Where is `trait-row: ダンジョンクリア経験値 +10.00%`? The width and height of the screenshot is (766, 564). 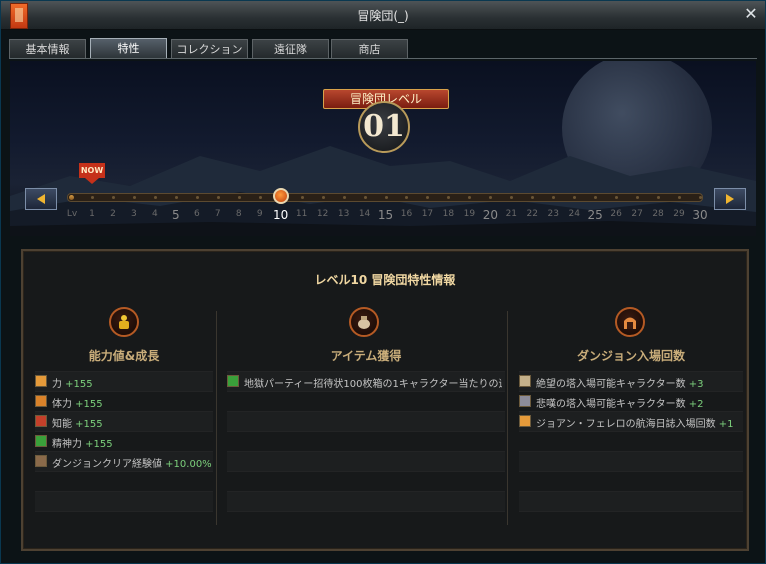
trait-row: ダンジョンクリア経験値 +10.00% is located at coordinates (124, 461).